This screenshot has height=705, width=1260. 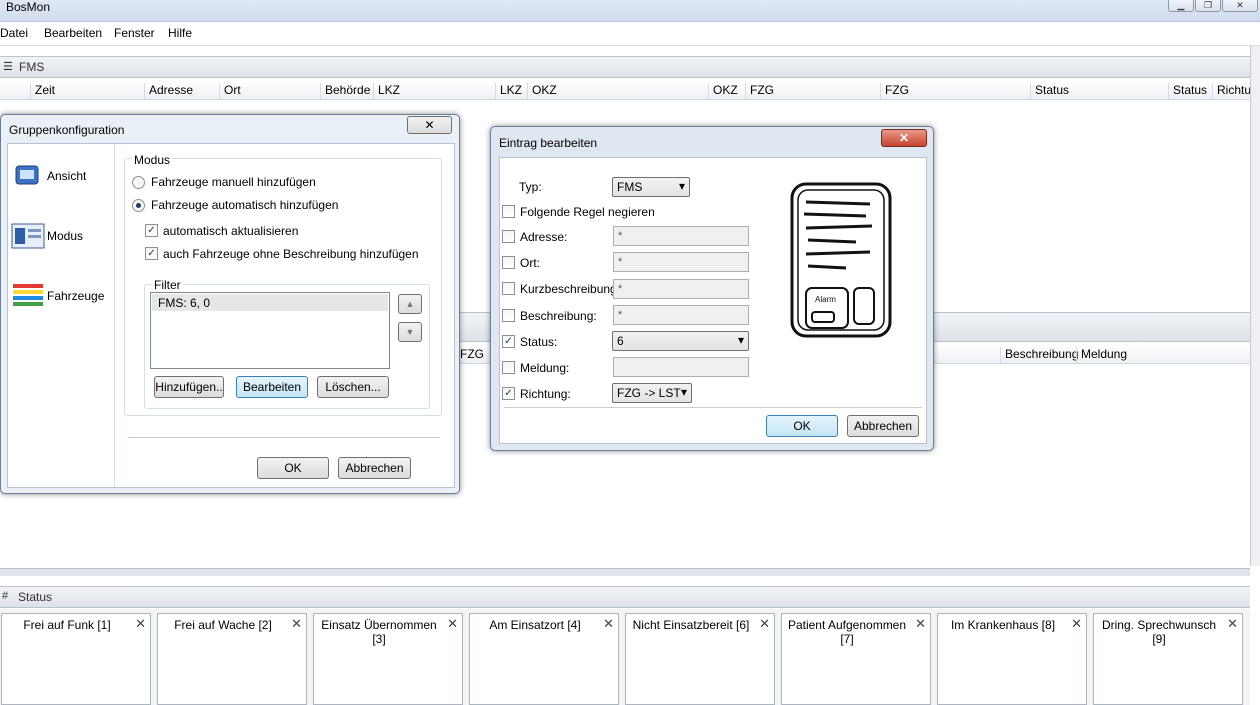 What do you see at coordinates (681, 289) in the screenshot?
I see `kurzbeschreibung-input: *` at bounding box center [681, 289].